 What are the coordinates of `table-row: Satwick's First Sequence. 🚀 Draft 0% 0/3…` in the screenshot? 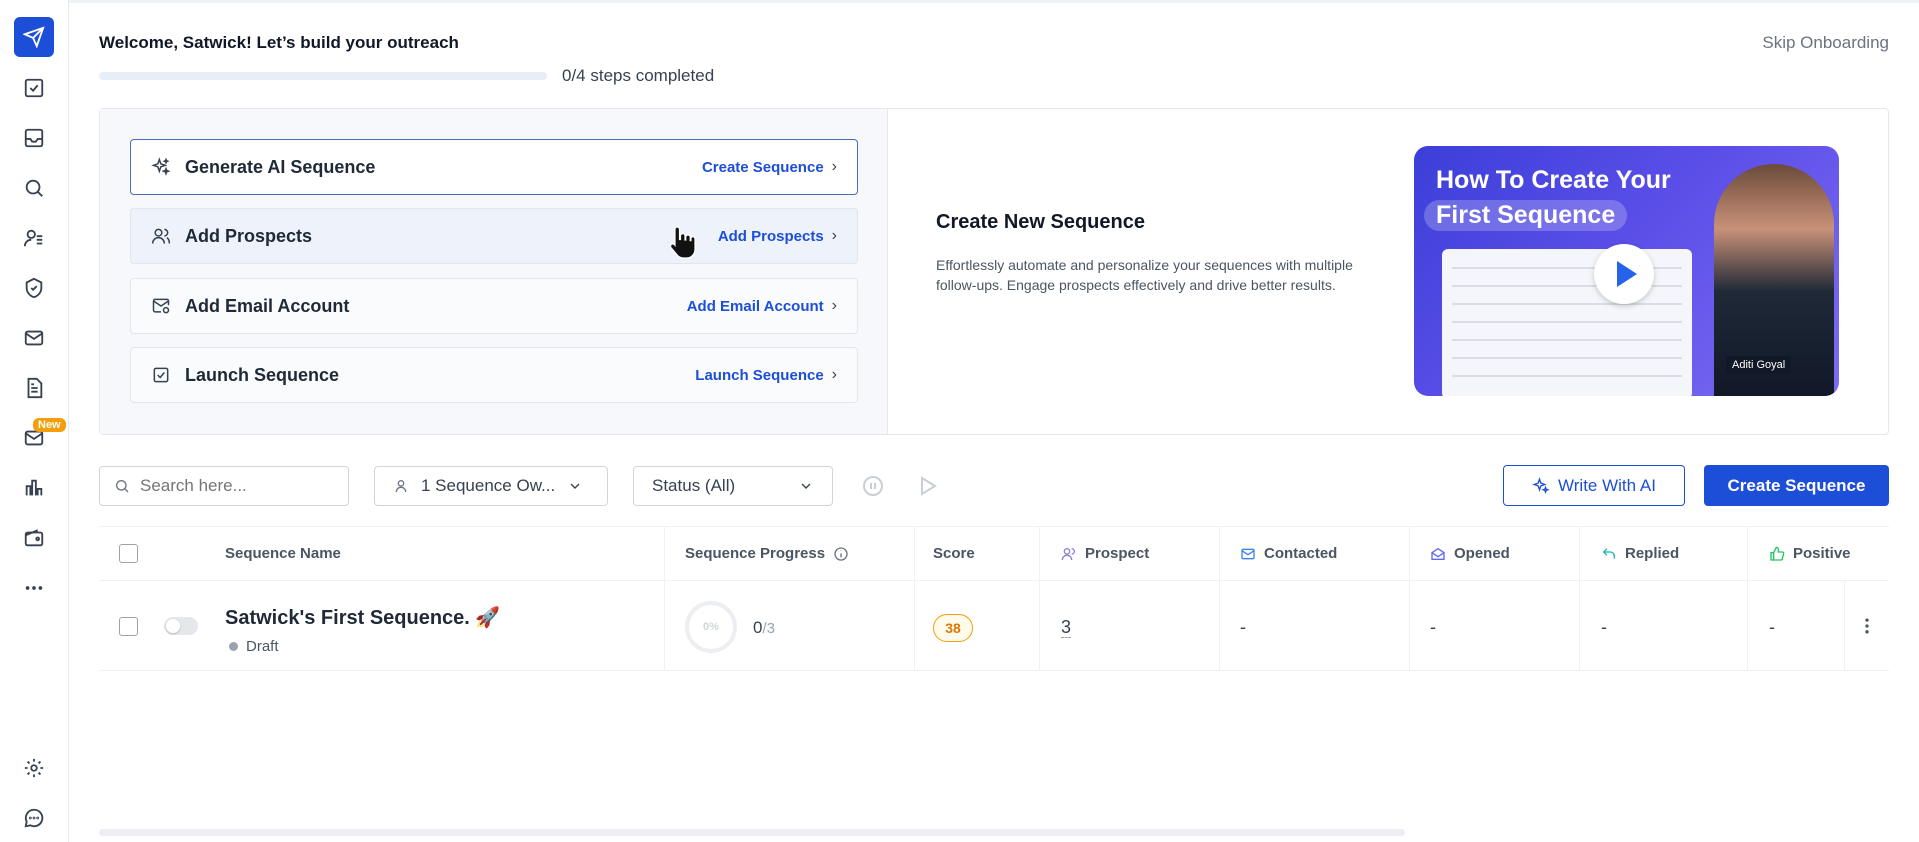 It's located at (994, 626).